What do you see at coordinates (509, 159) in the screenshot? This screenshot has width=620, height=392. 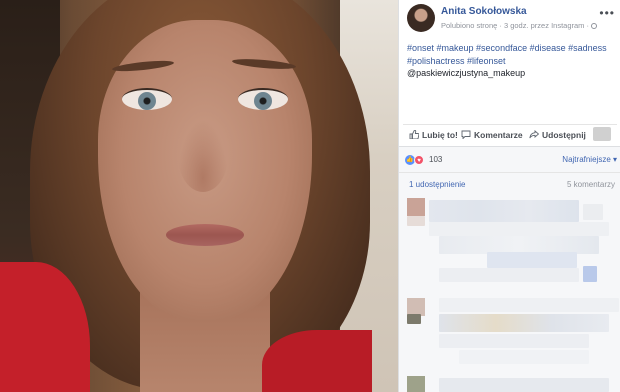 I see `reactions-bar: 👍 ♥ 103 Najtrafniejsze ▾` at bounding box center [509, 159].